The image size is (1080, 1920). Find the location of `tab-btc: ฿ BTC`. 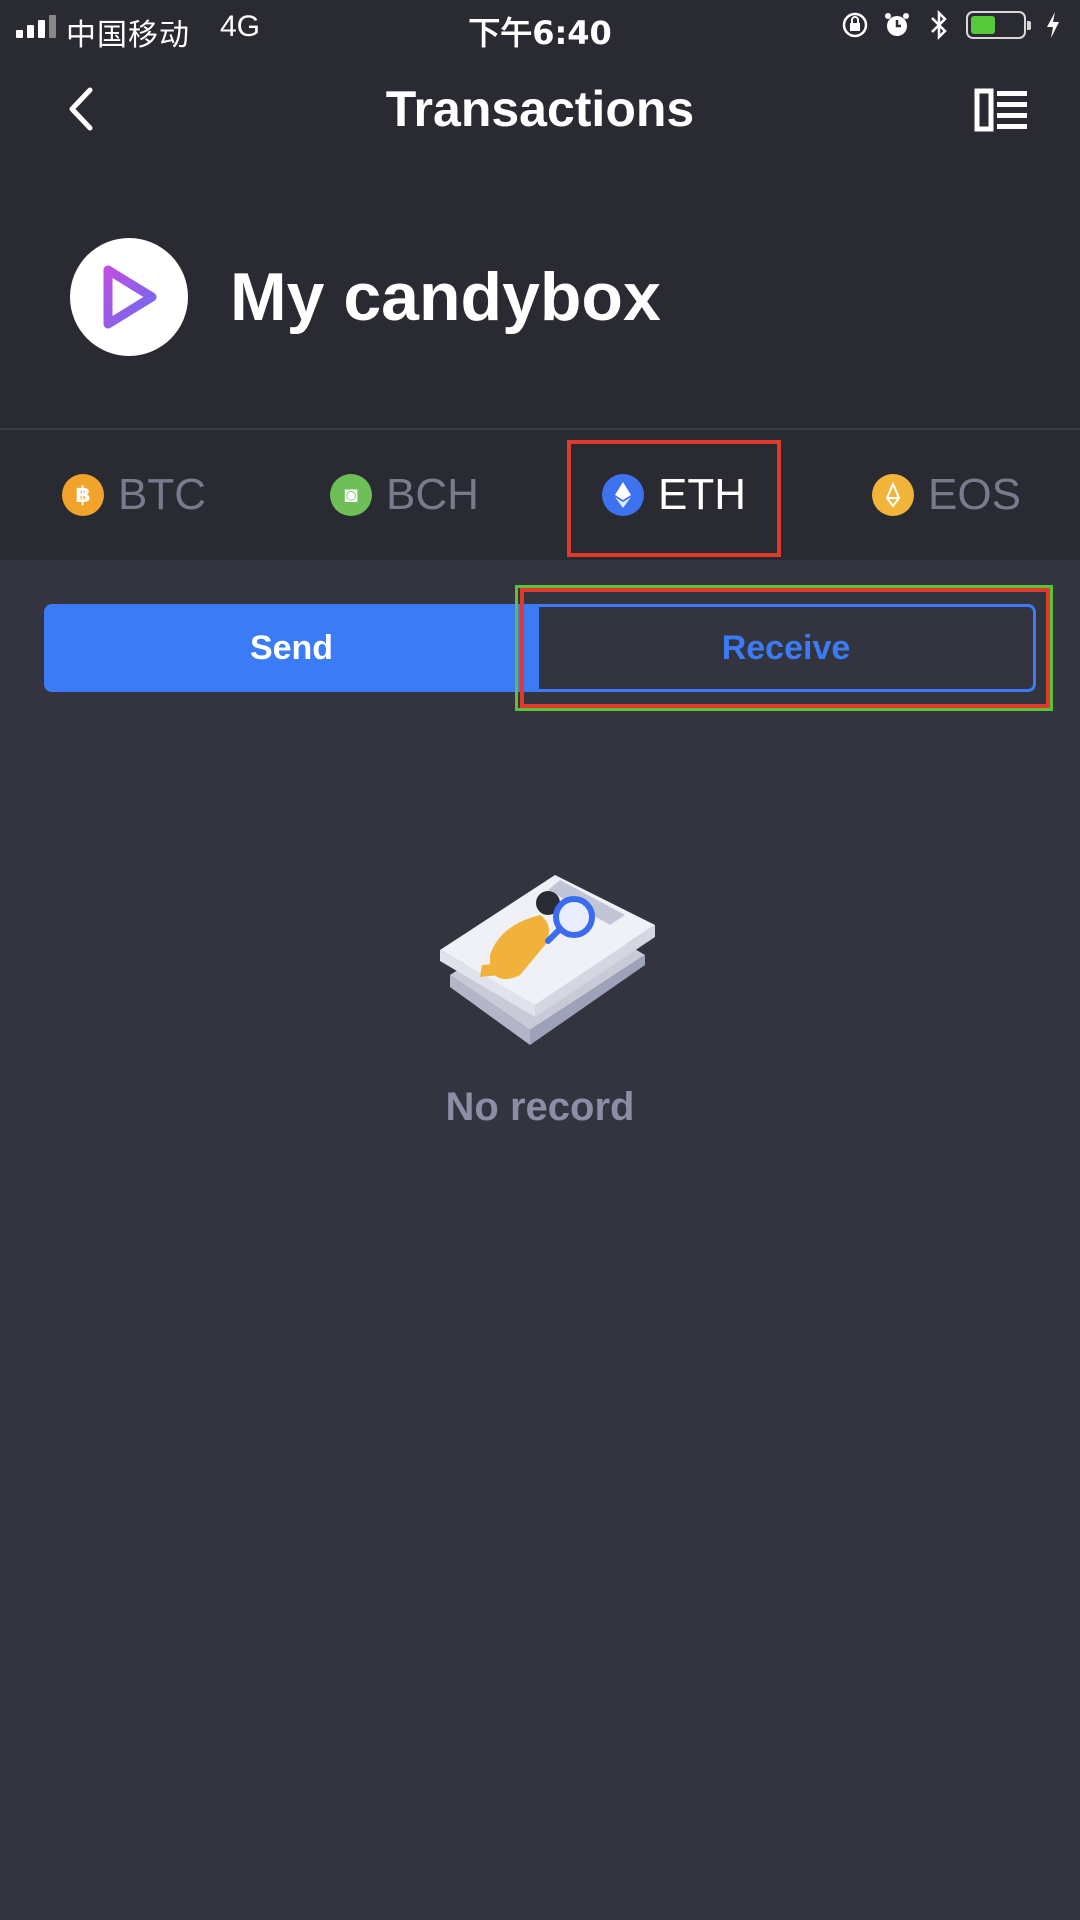

tab-btc: ฿ BTC is located at coordinates (134, 495).